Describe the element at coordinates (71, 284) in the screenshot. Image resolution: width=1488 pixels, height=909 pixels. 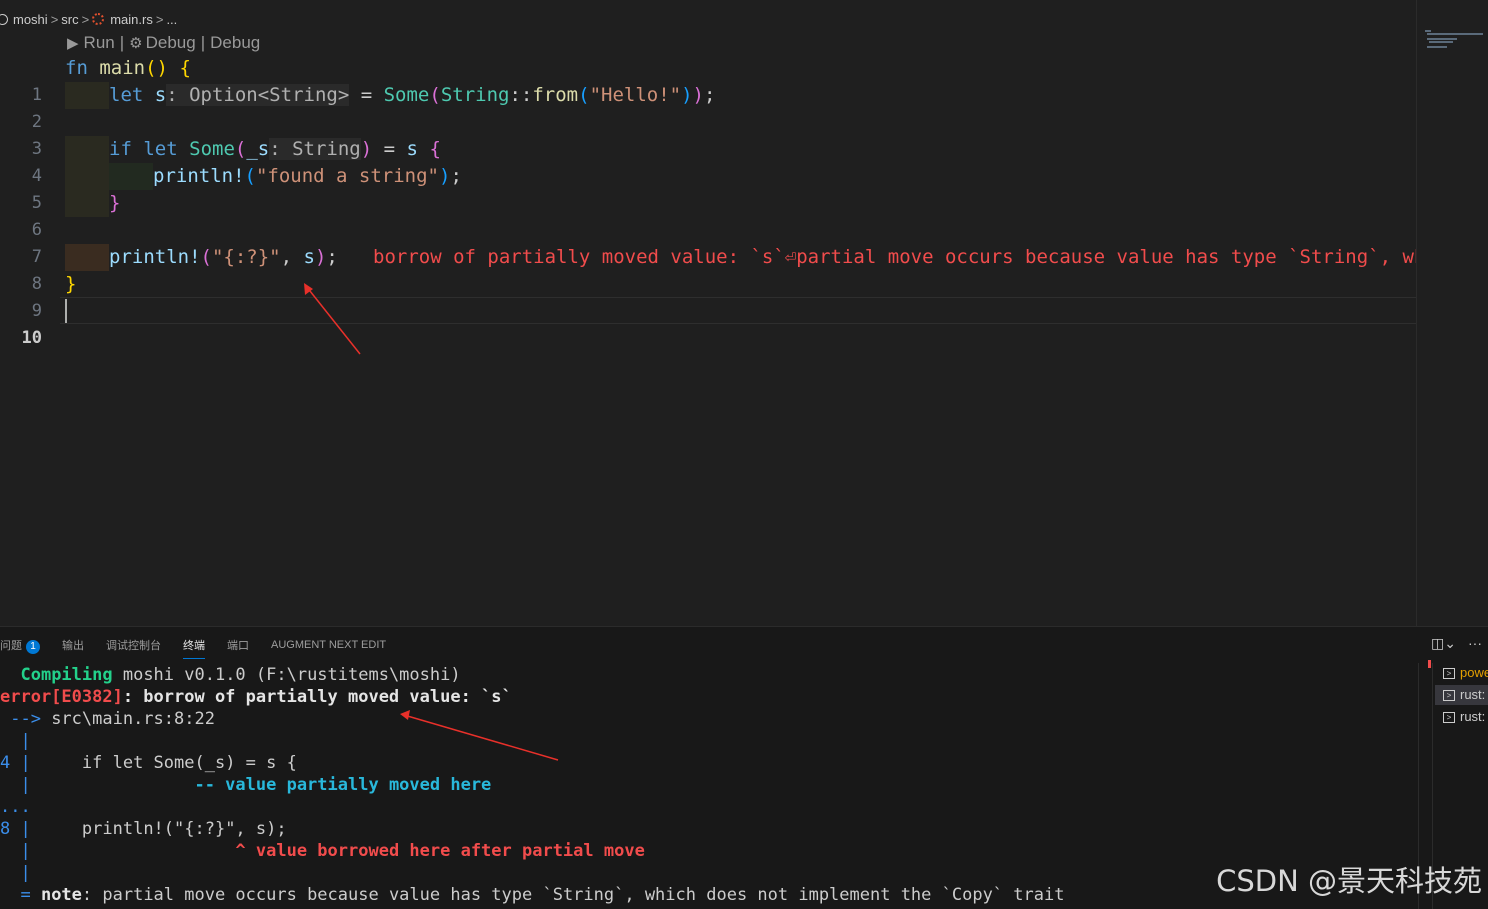
I see `punctuation: }` at that location.